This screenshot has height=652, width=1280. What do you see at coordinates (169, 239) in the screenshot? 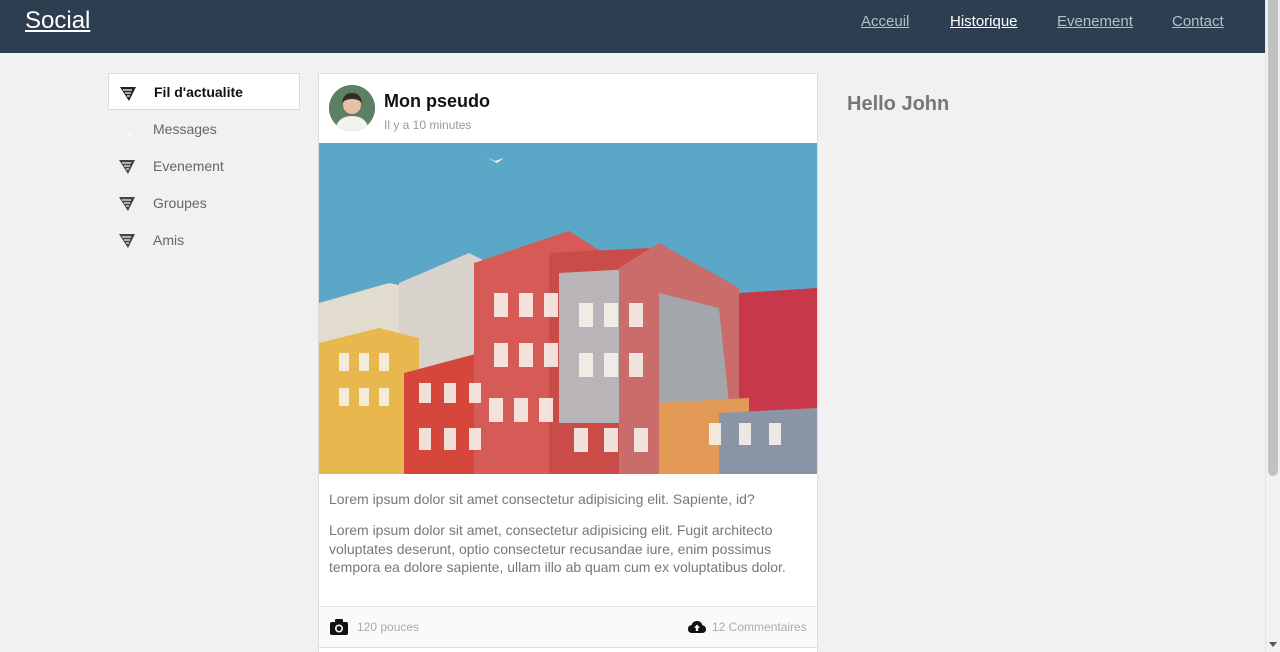
I see `sidebar-item-label: Amis` at bounding box center [169, 239].